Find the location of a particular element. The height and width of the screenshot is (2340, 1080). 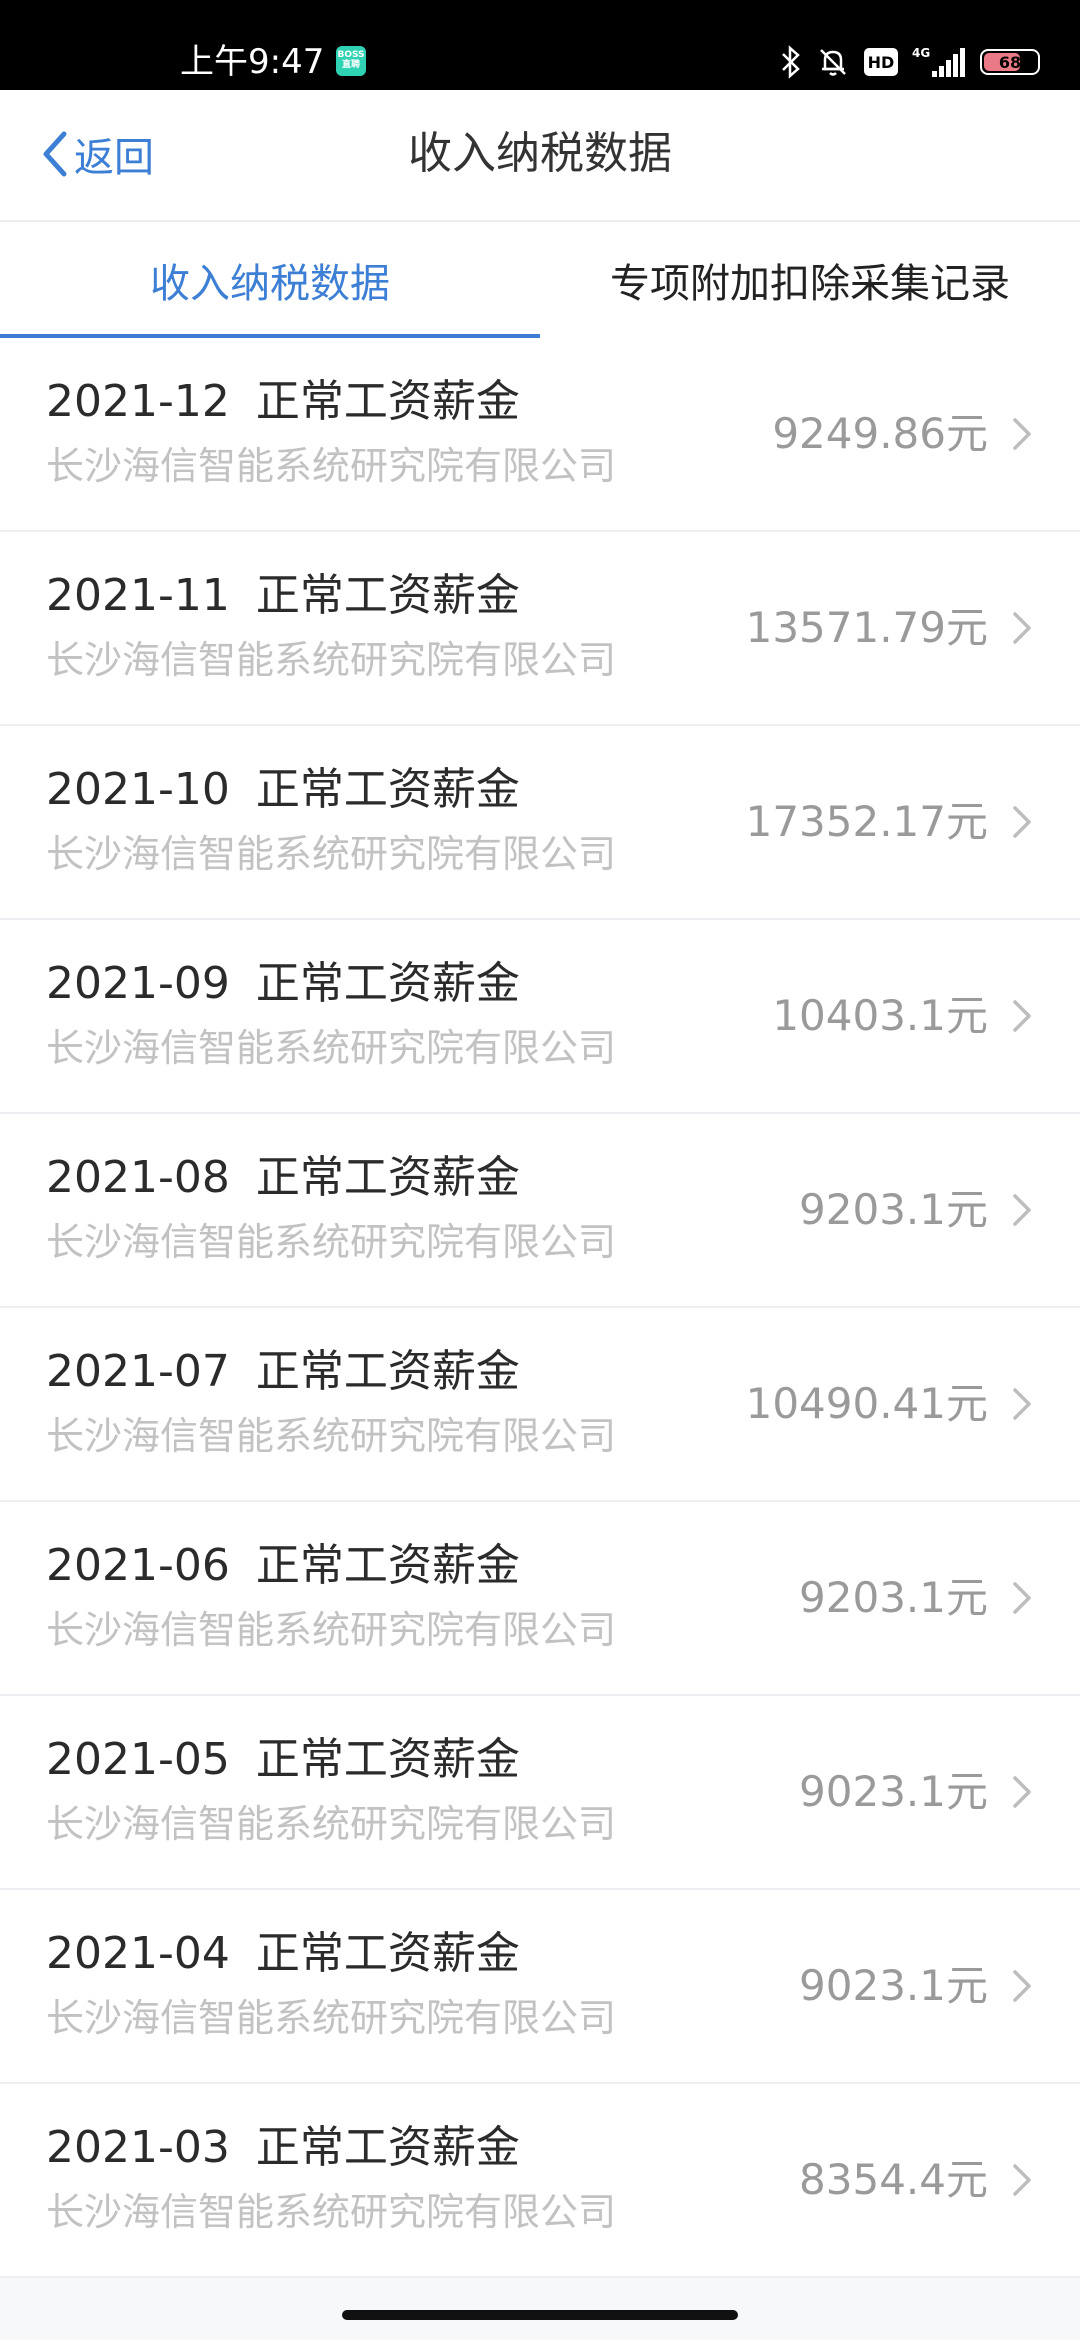

list-item: 2021-04 正常工资薪金 长沙海信智能系统研究院有限公司 9023.1元 is located at coordinates (540, 1987).